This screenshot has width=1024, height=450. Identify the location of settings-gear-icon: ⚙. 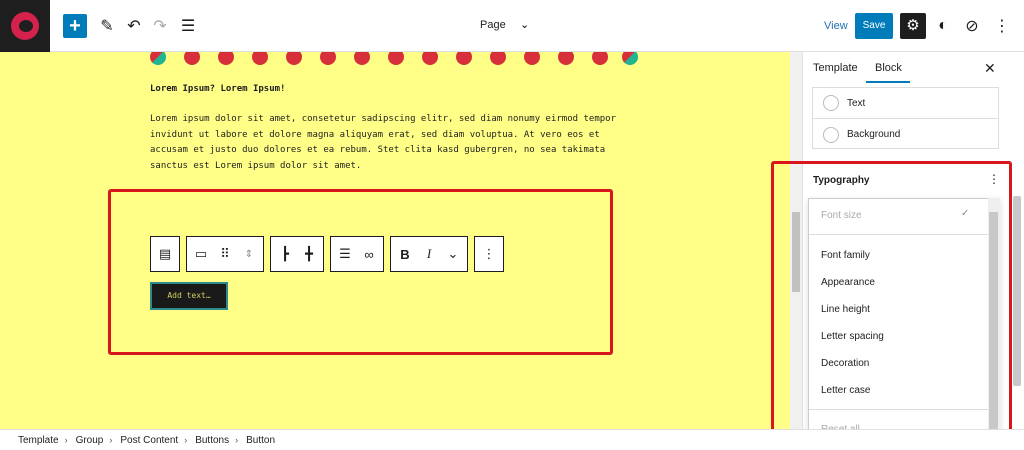
(913, 26).